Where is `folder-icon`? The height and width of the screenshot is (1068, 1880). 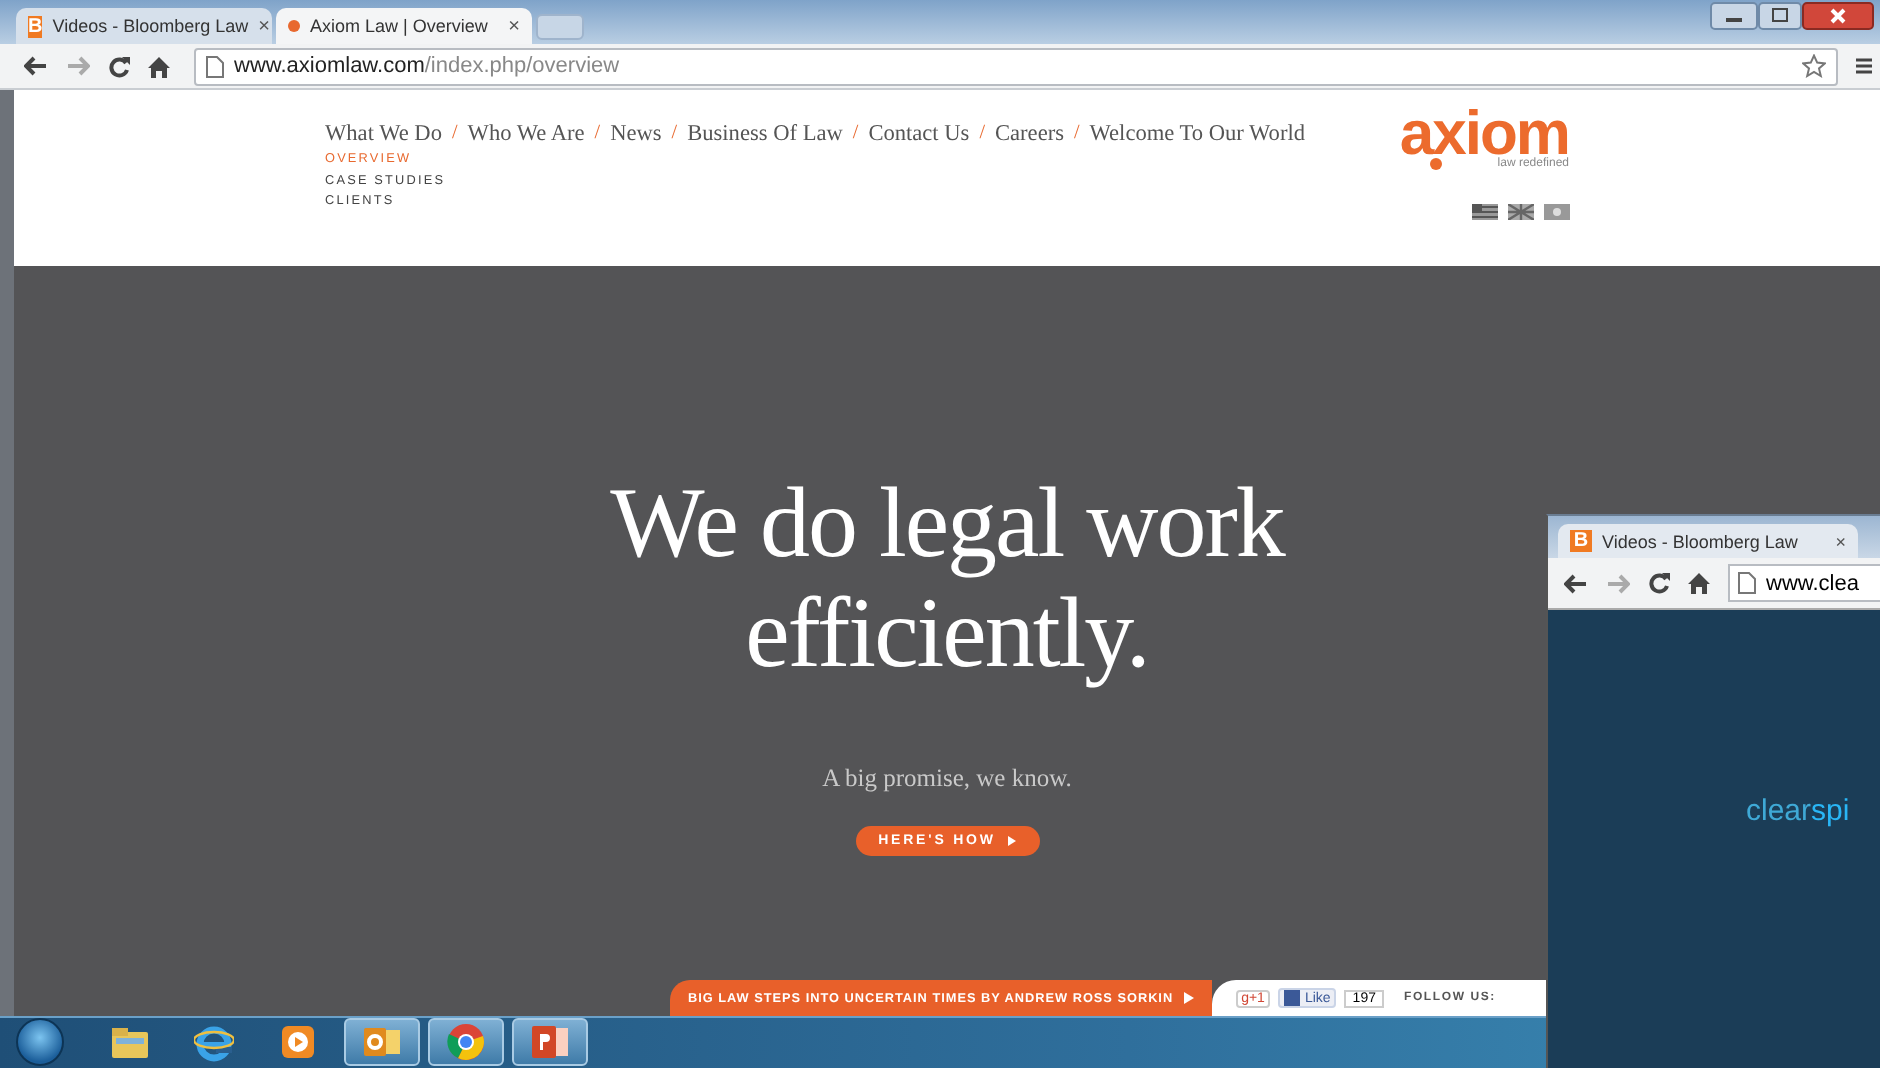
folder-icon is located at coordinates (130, 1042).